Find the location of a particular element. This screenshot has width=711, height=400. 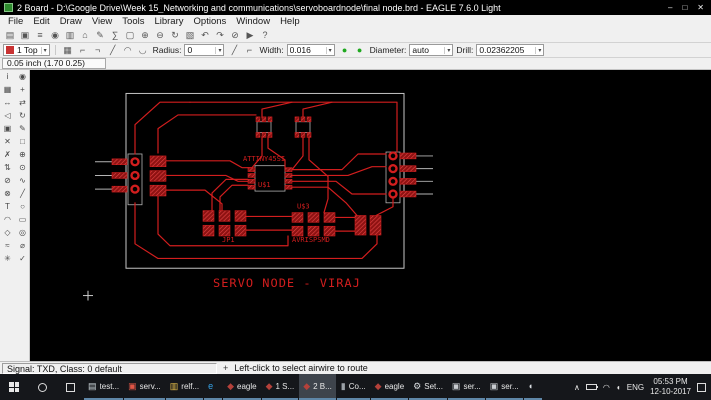

drc-tool: ✓ is located at coordinates (22, 258).